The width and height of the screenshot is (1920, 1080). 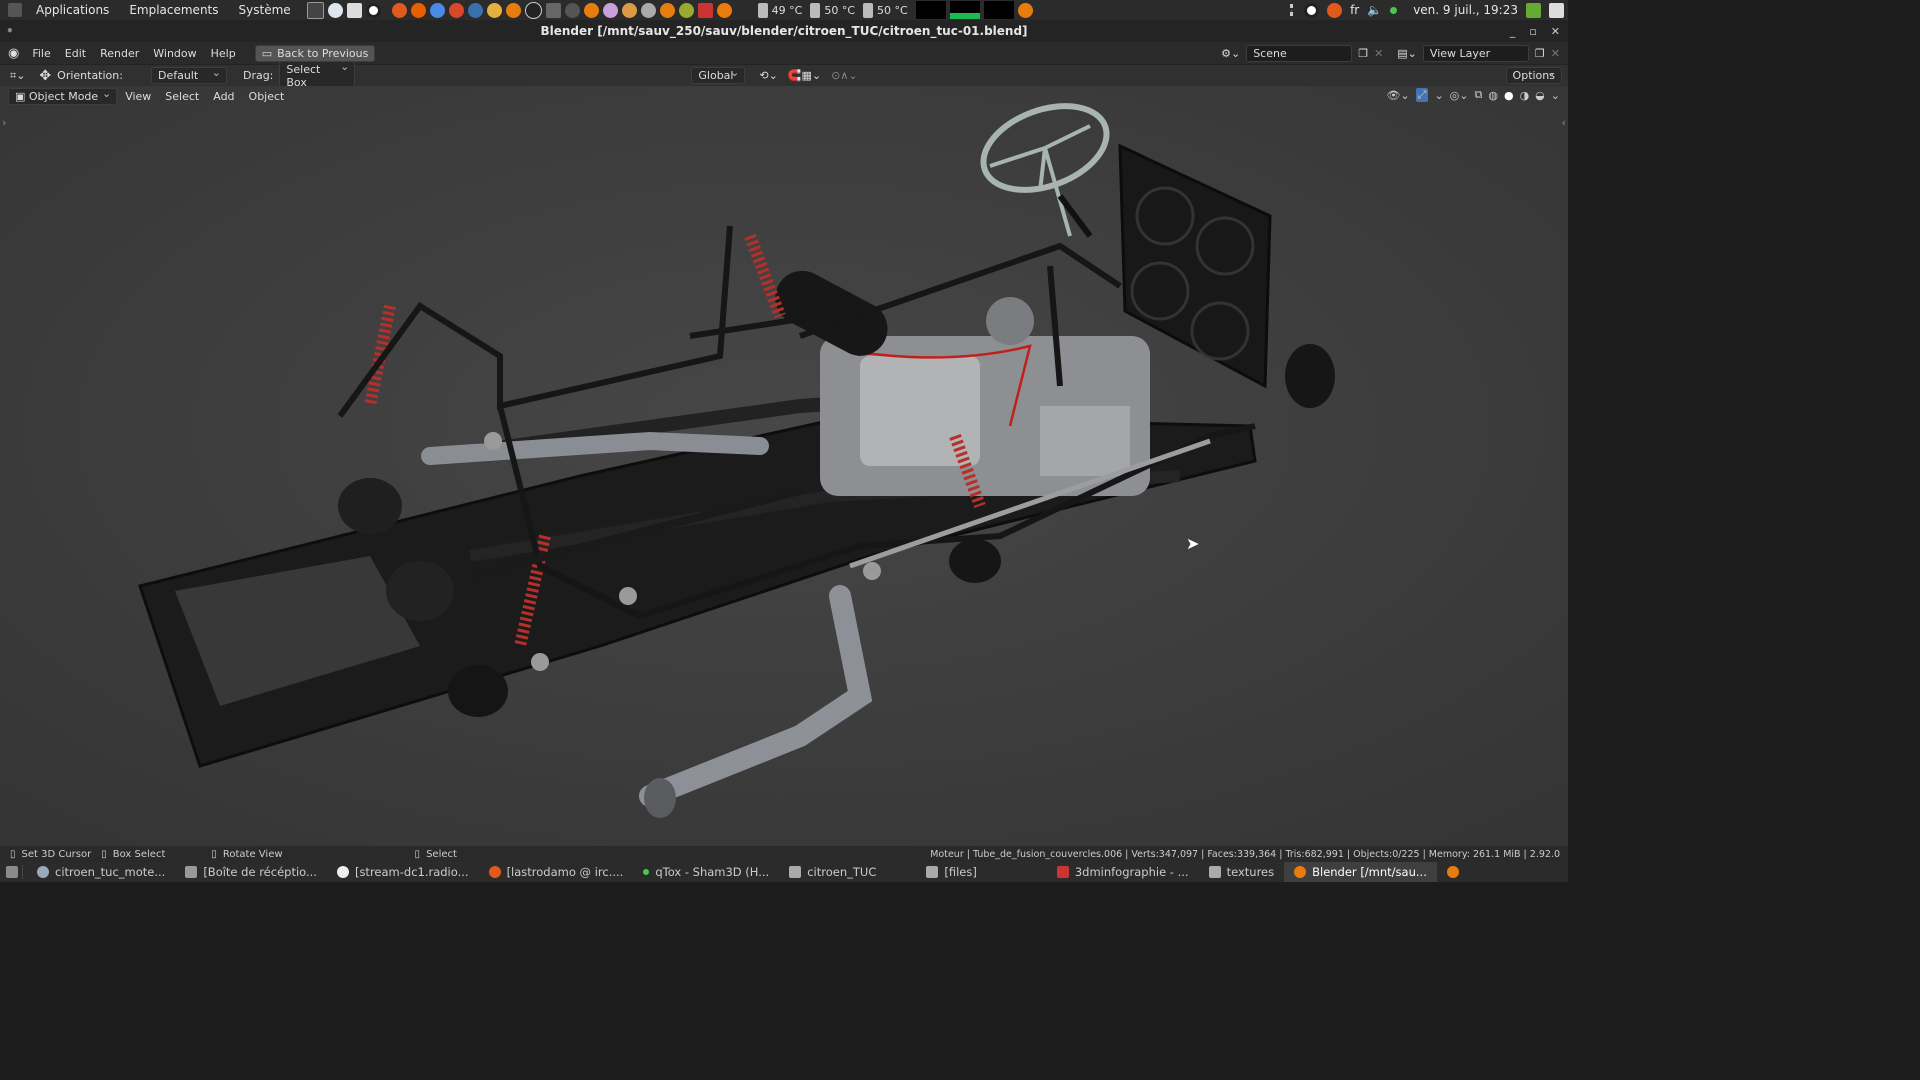 What do you see at coordinates (1533, 10) in the screenshot?
I see `update-icon` at bounding box center [1533, 10].